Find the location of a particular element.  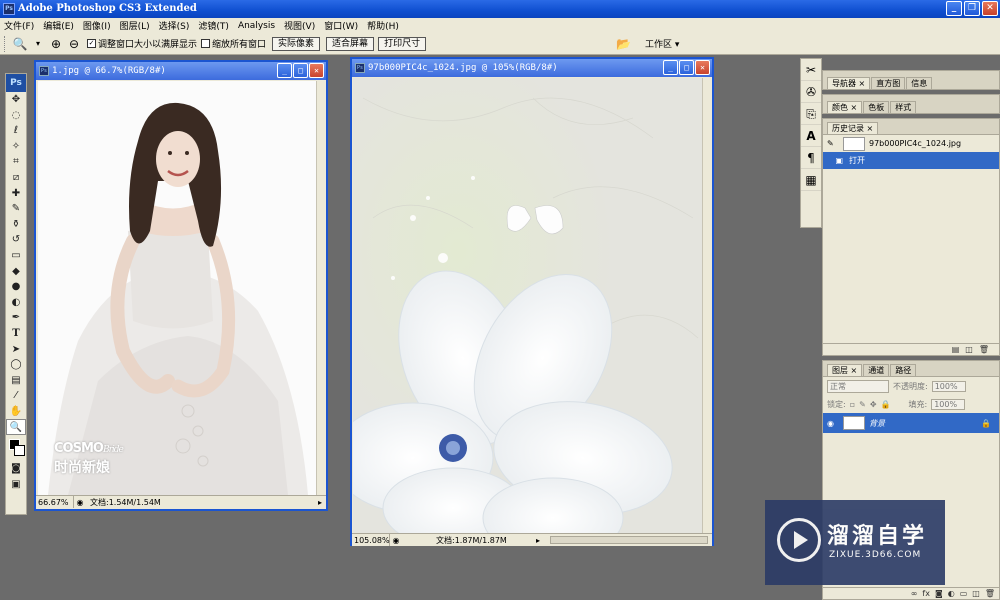

doc2-close-button: ✕ is located at coordinates (702, 67).